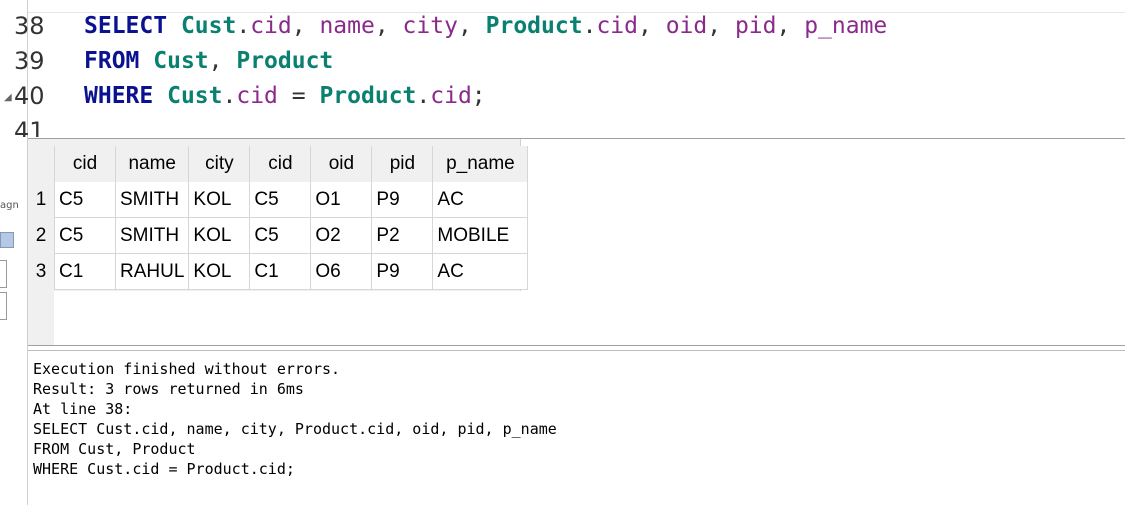 Image resolution: width=1125 pixels, height=506 pixels. Describe the element at coordinates (686, 26) in the screenshot. I see `code-token: oid` at that location.